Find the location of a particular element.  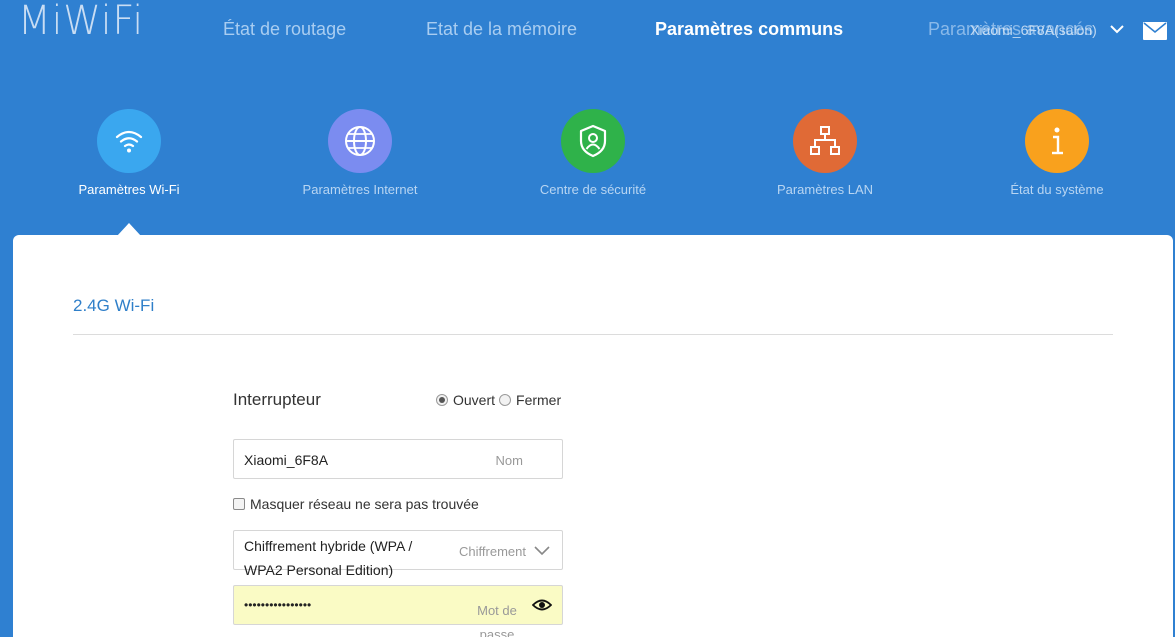

hide-network-row: Masquer réseau ne sera pas trouvée is located at coordinates (356, 504).